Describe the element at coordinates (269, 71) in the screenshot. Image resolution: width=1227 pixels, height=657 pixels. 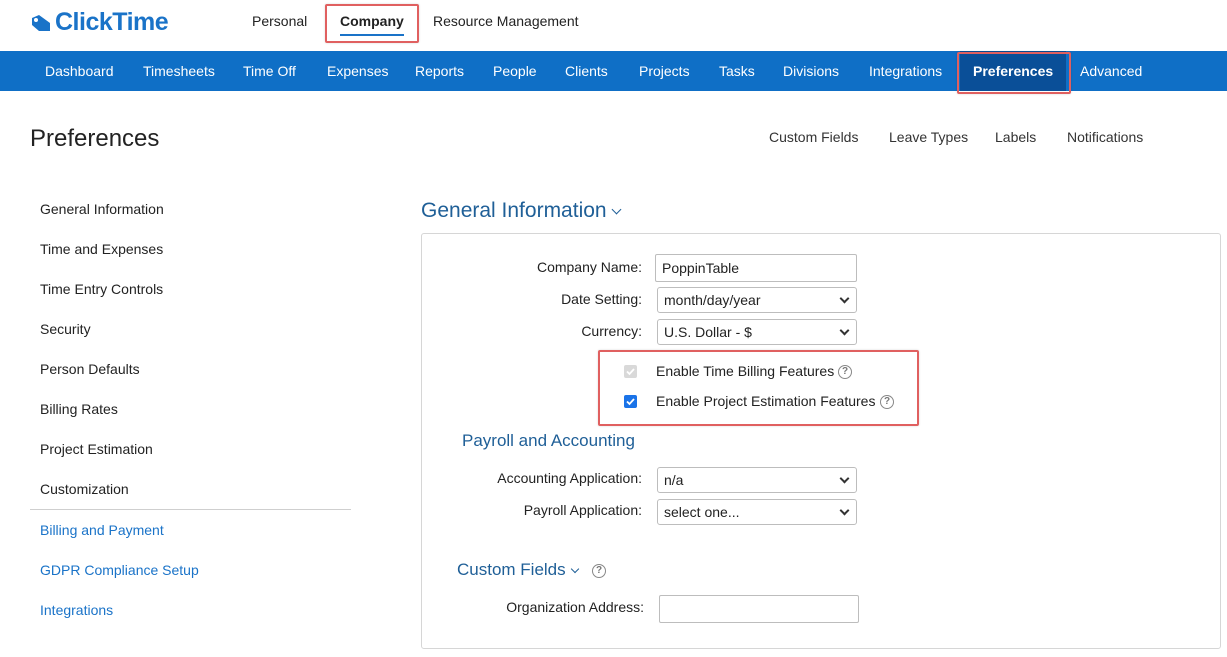
I see `nav-time-off: Time Off` at that location.